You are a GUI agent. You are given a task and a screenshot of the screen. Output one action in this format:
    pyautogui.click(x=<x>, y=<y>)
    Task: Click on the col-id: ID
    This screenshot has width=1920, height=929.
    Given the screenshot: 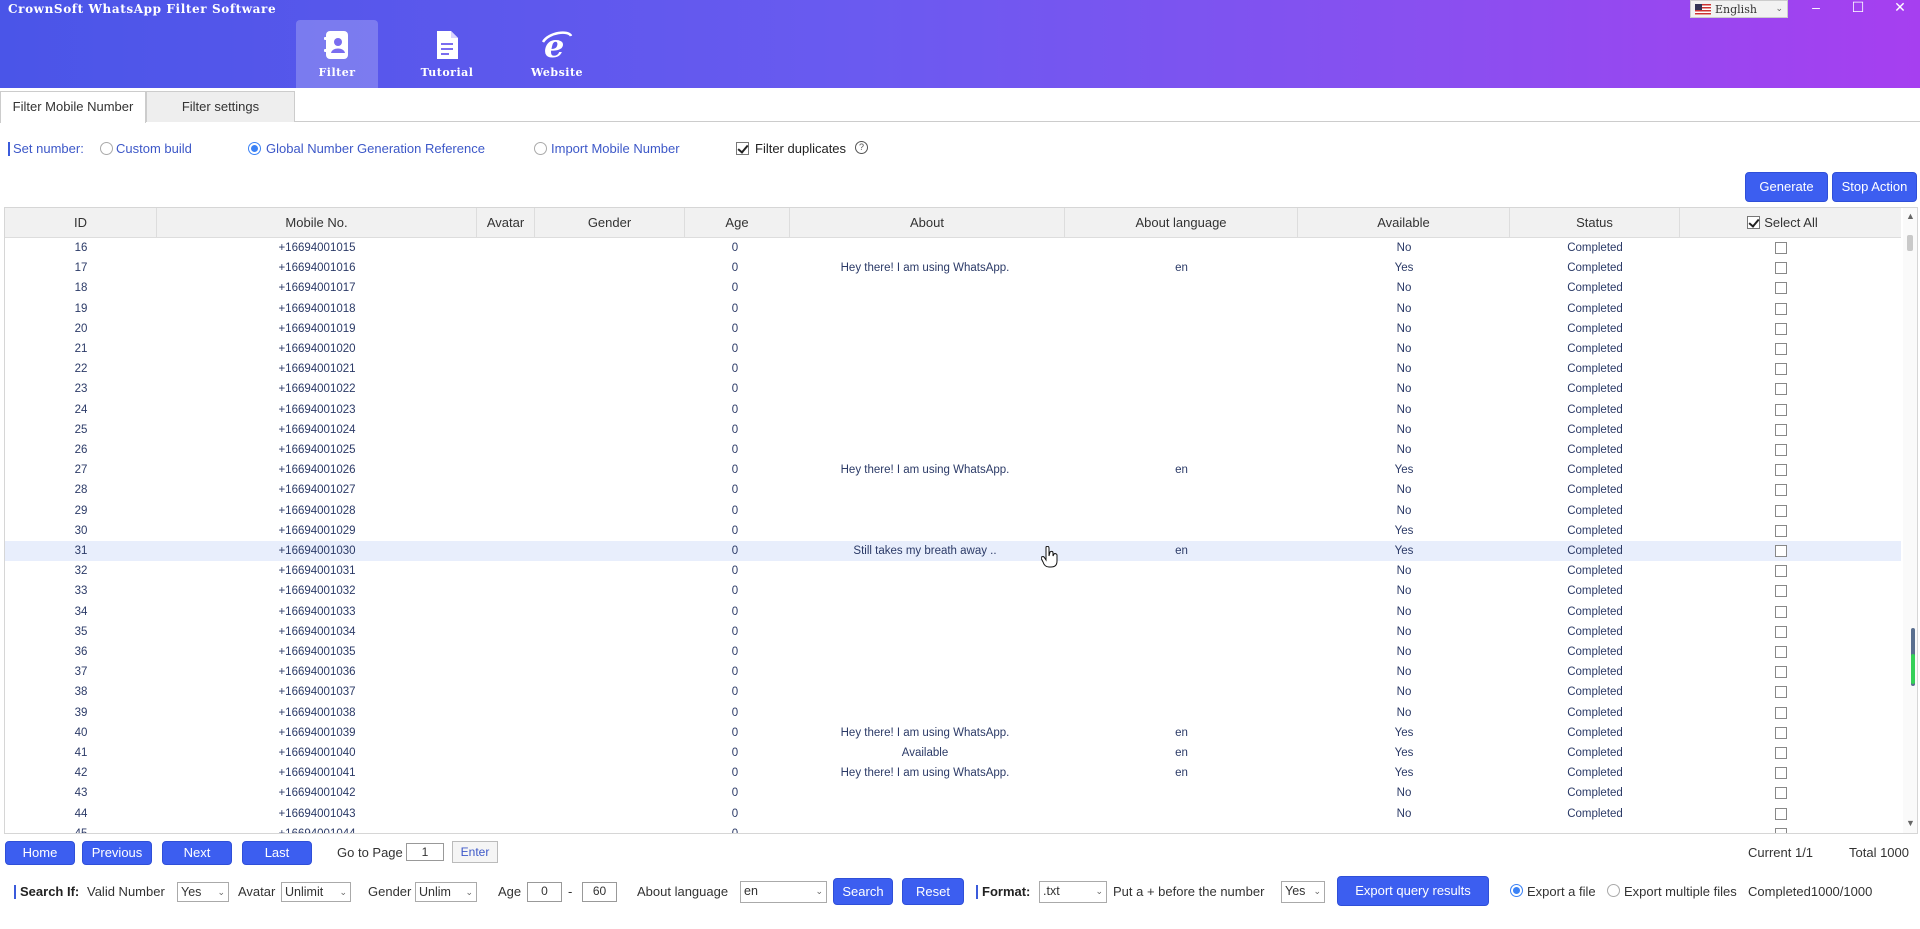 What is the action you would take?
    pyautogui.click(x=81, y=223)
    